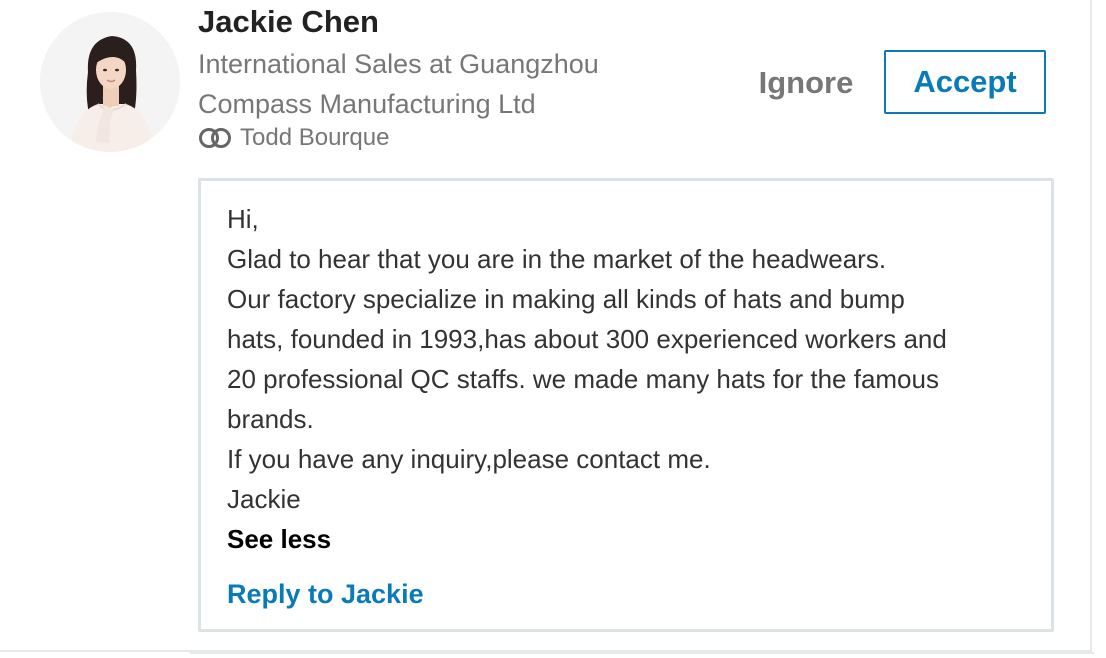  I want to click on message-line: brands., so click(270, 419).